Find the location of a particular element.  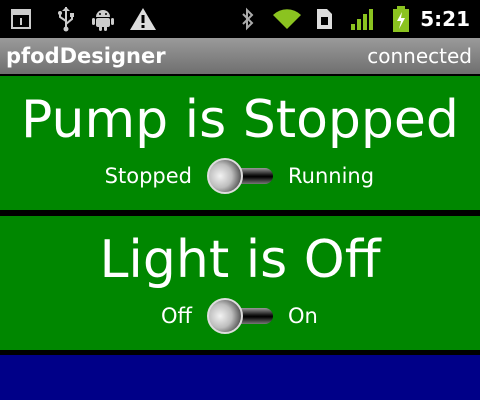

light-toggle-switch is located at coordinates (241, 316).